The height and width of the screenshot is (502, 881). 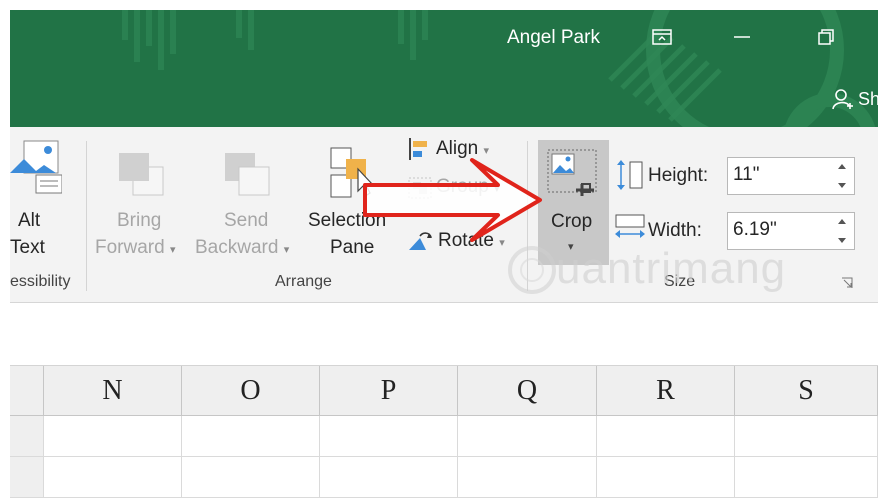 What do you see at coordinates (141, 174) in the screenshot?
I see `bring-forward-icon` at bounding box center [141, 174].